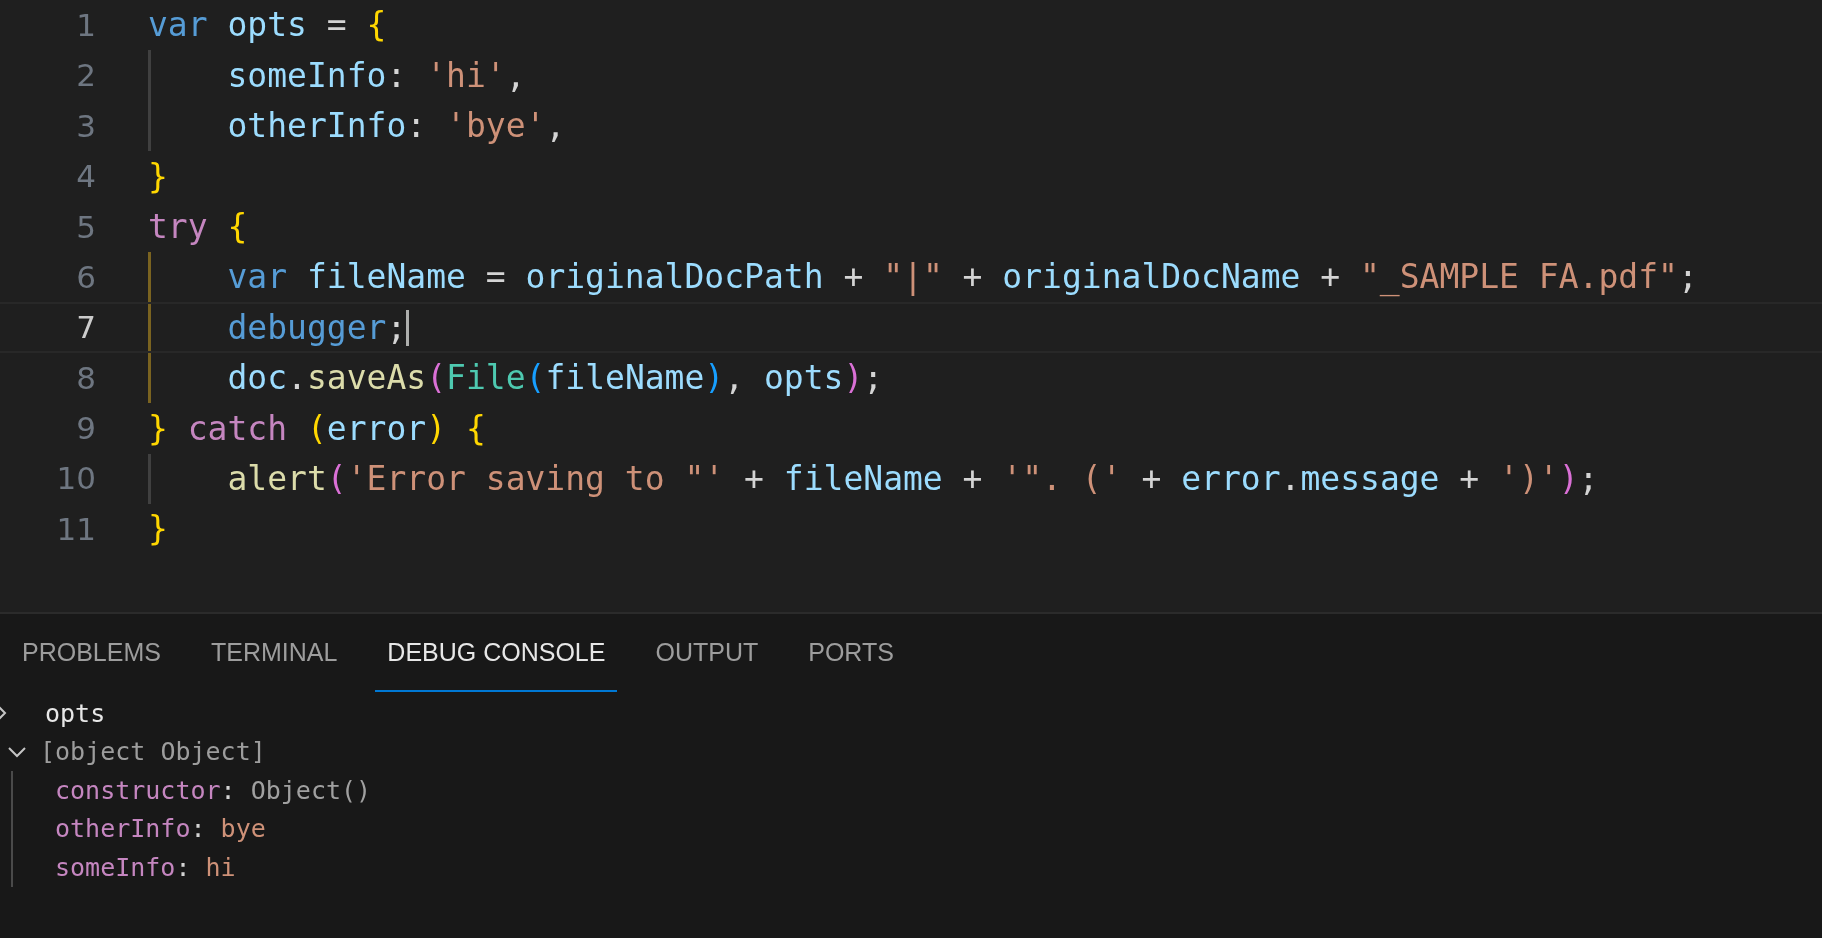  What do you see at coordinates (213, 790) in the screenshot?
I see `property-entry: constructor: Object()` at bounding box center [213, 790].